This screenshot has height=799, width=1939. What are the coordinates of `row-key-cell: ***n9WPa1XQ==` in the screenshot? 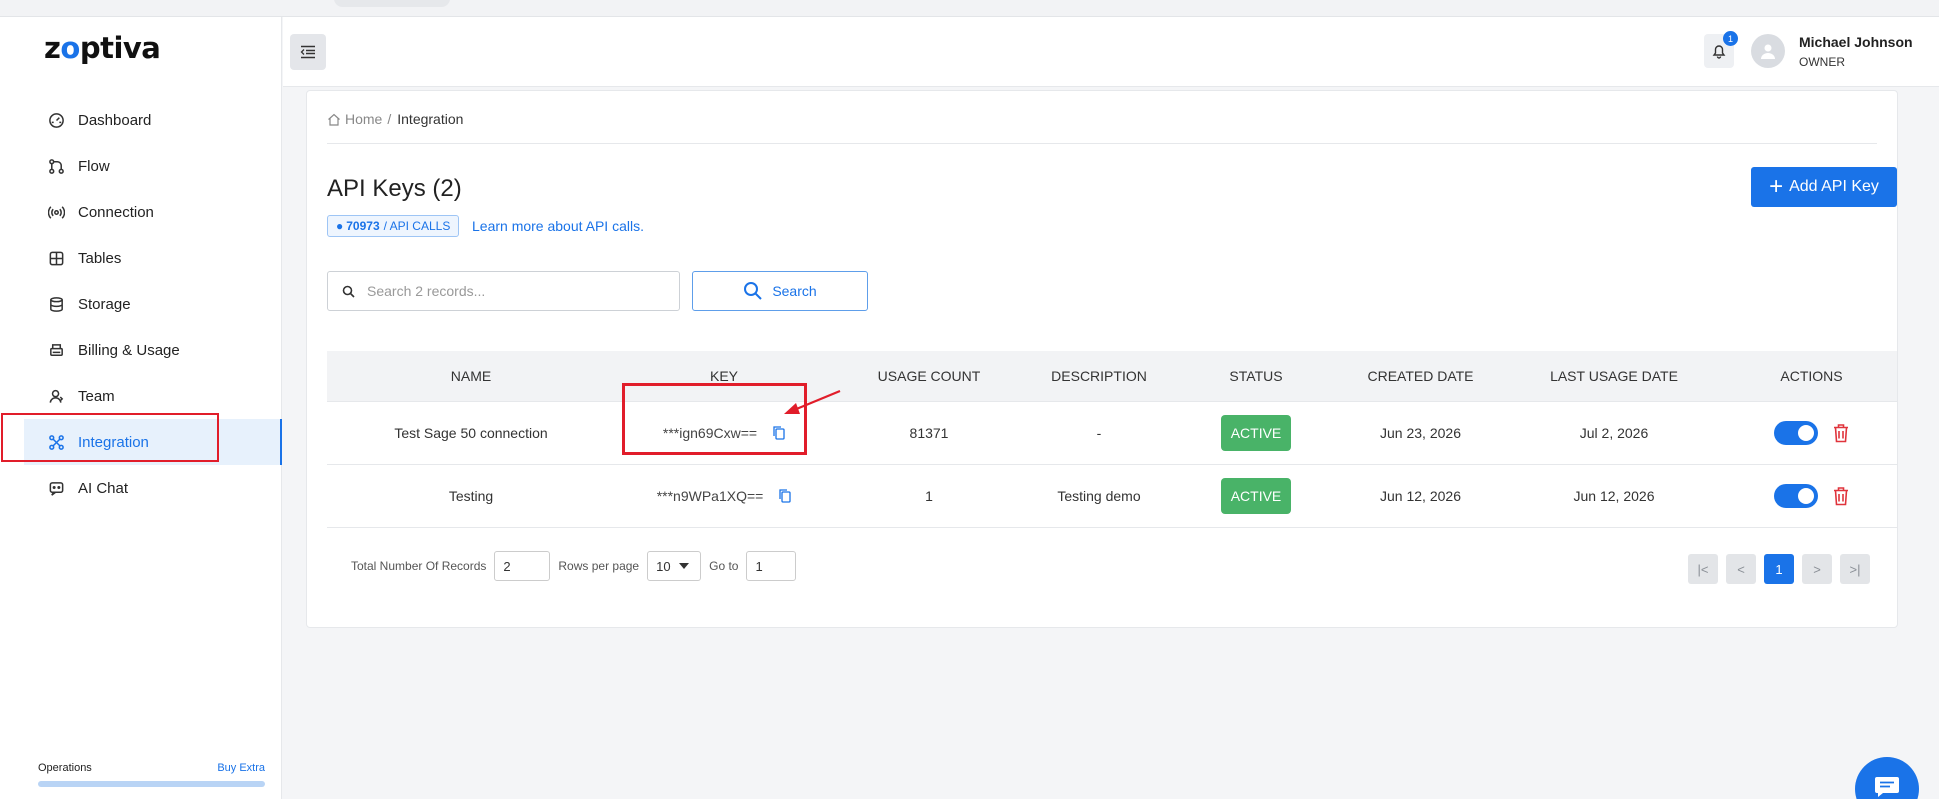 It's located at (724, 496).